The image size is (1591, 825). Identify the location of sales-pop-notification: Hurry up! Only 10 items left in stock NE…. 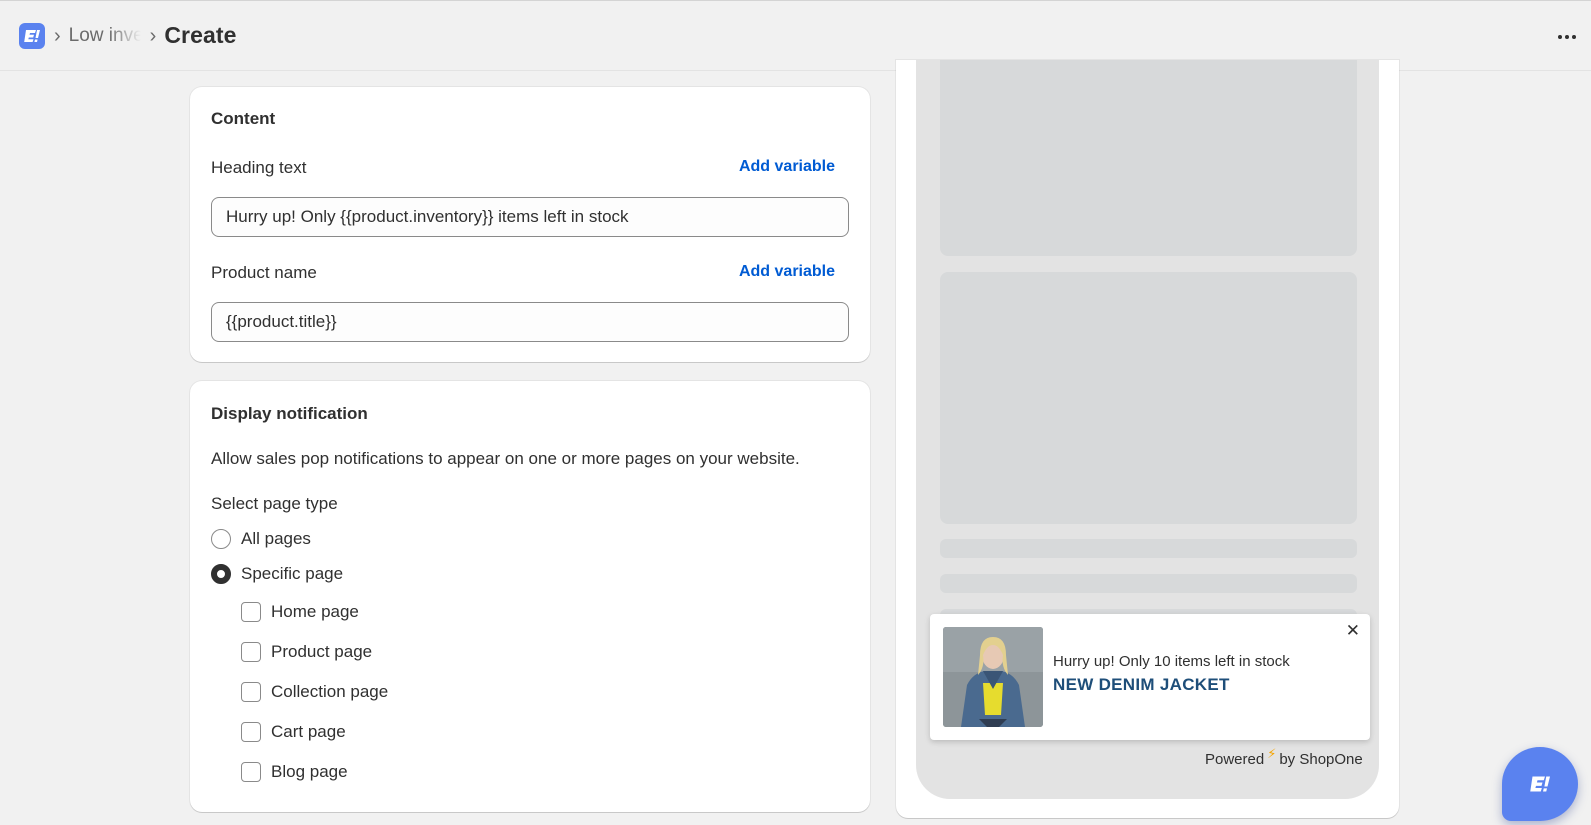
(1150, 677).